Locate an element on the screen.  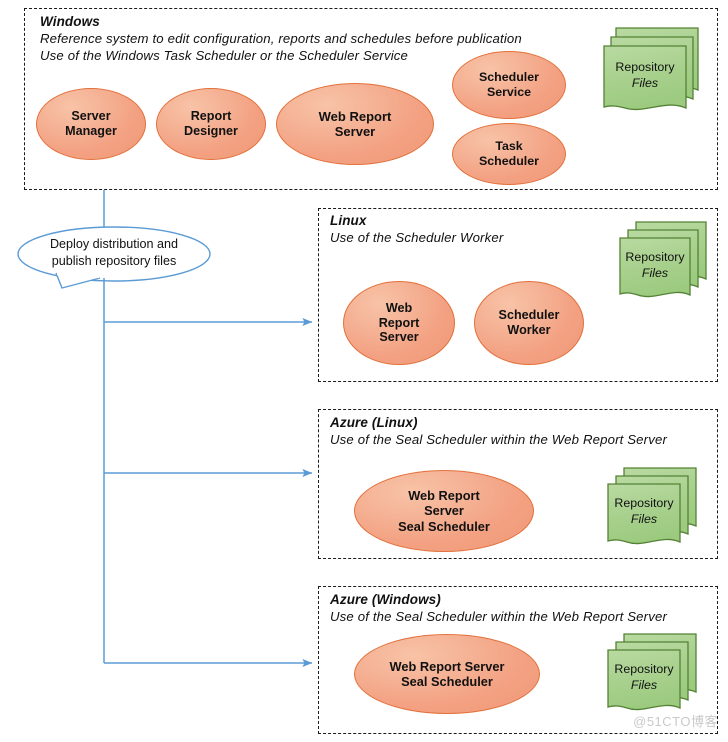
section-title-windows: Windows is located at coordinates (70, 21).